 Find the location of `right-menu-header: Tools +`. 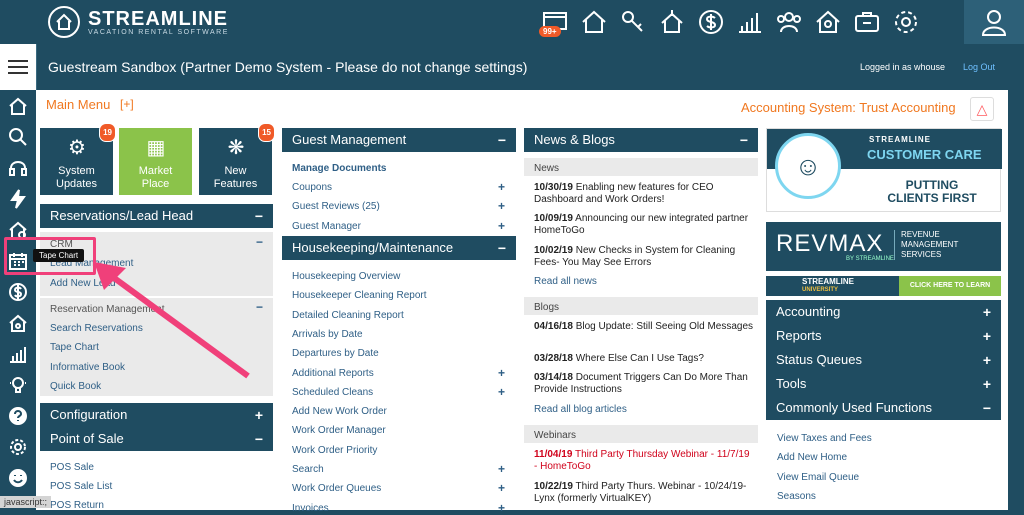

right-menu-header: Tools + is located at coordinates (883, 384).